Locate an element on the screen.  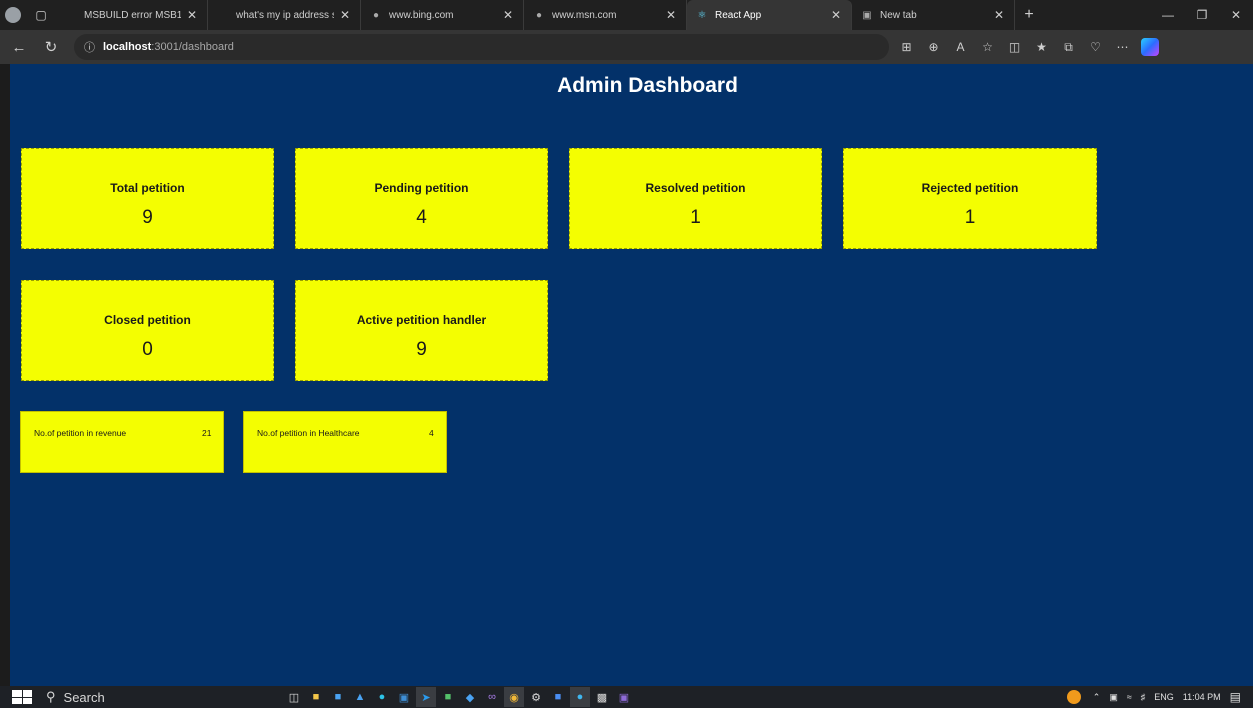
clock: 11:04 PM is located at coordinates (1202, 697).